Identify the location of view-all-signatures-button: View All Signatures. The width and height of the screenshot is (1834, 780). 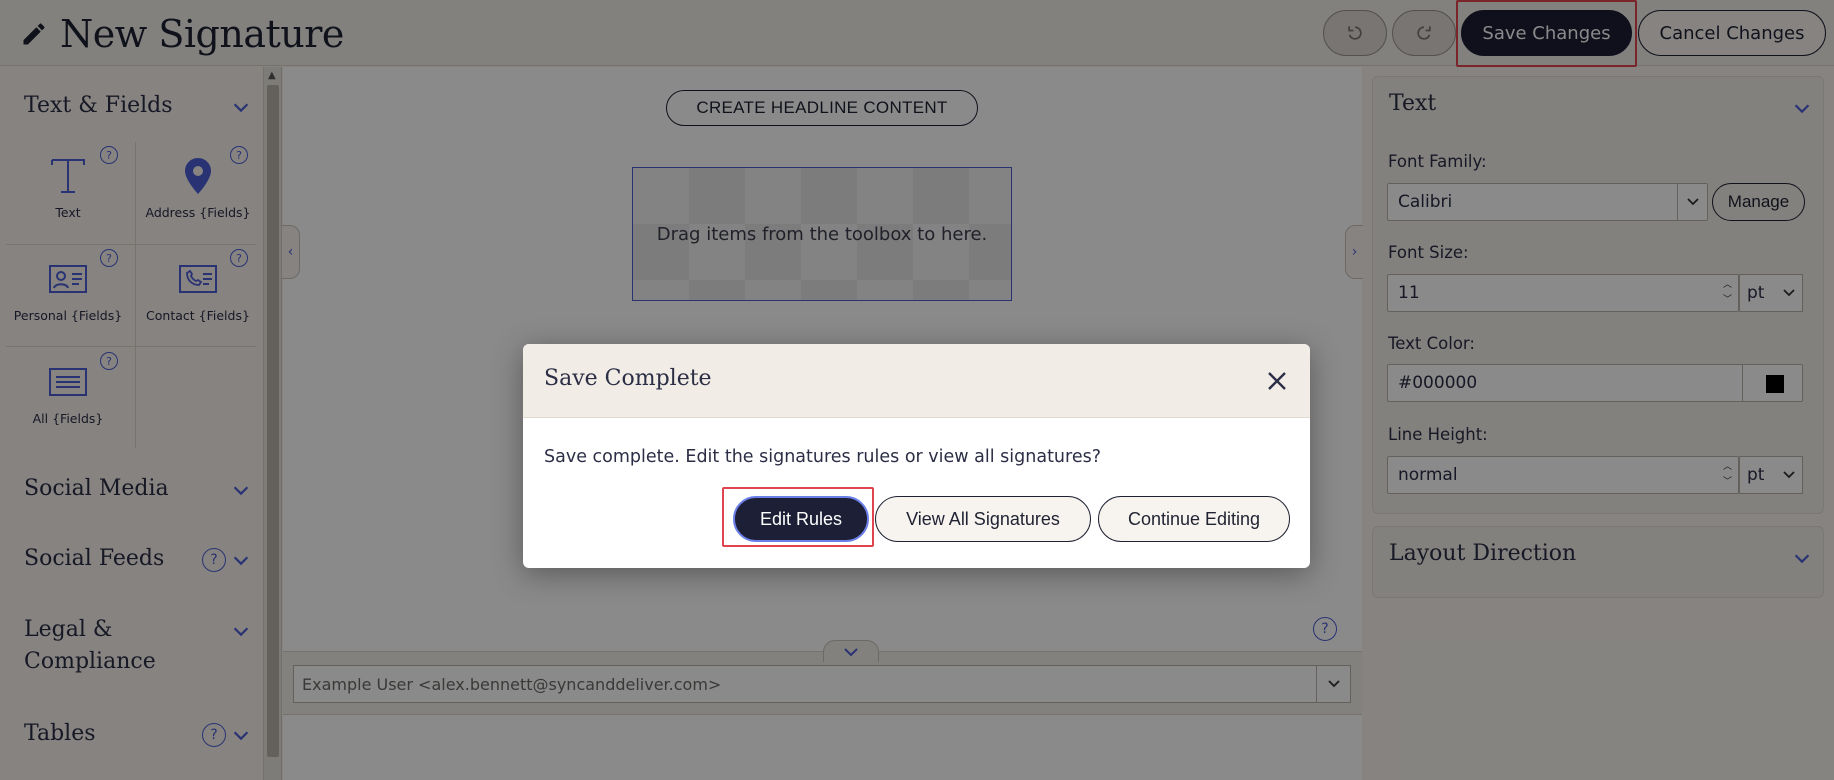
(983, 519).